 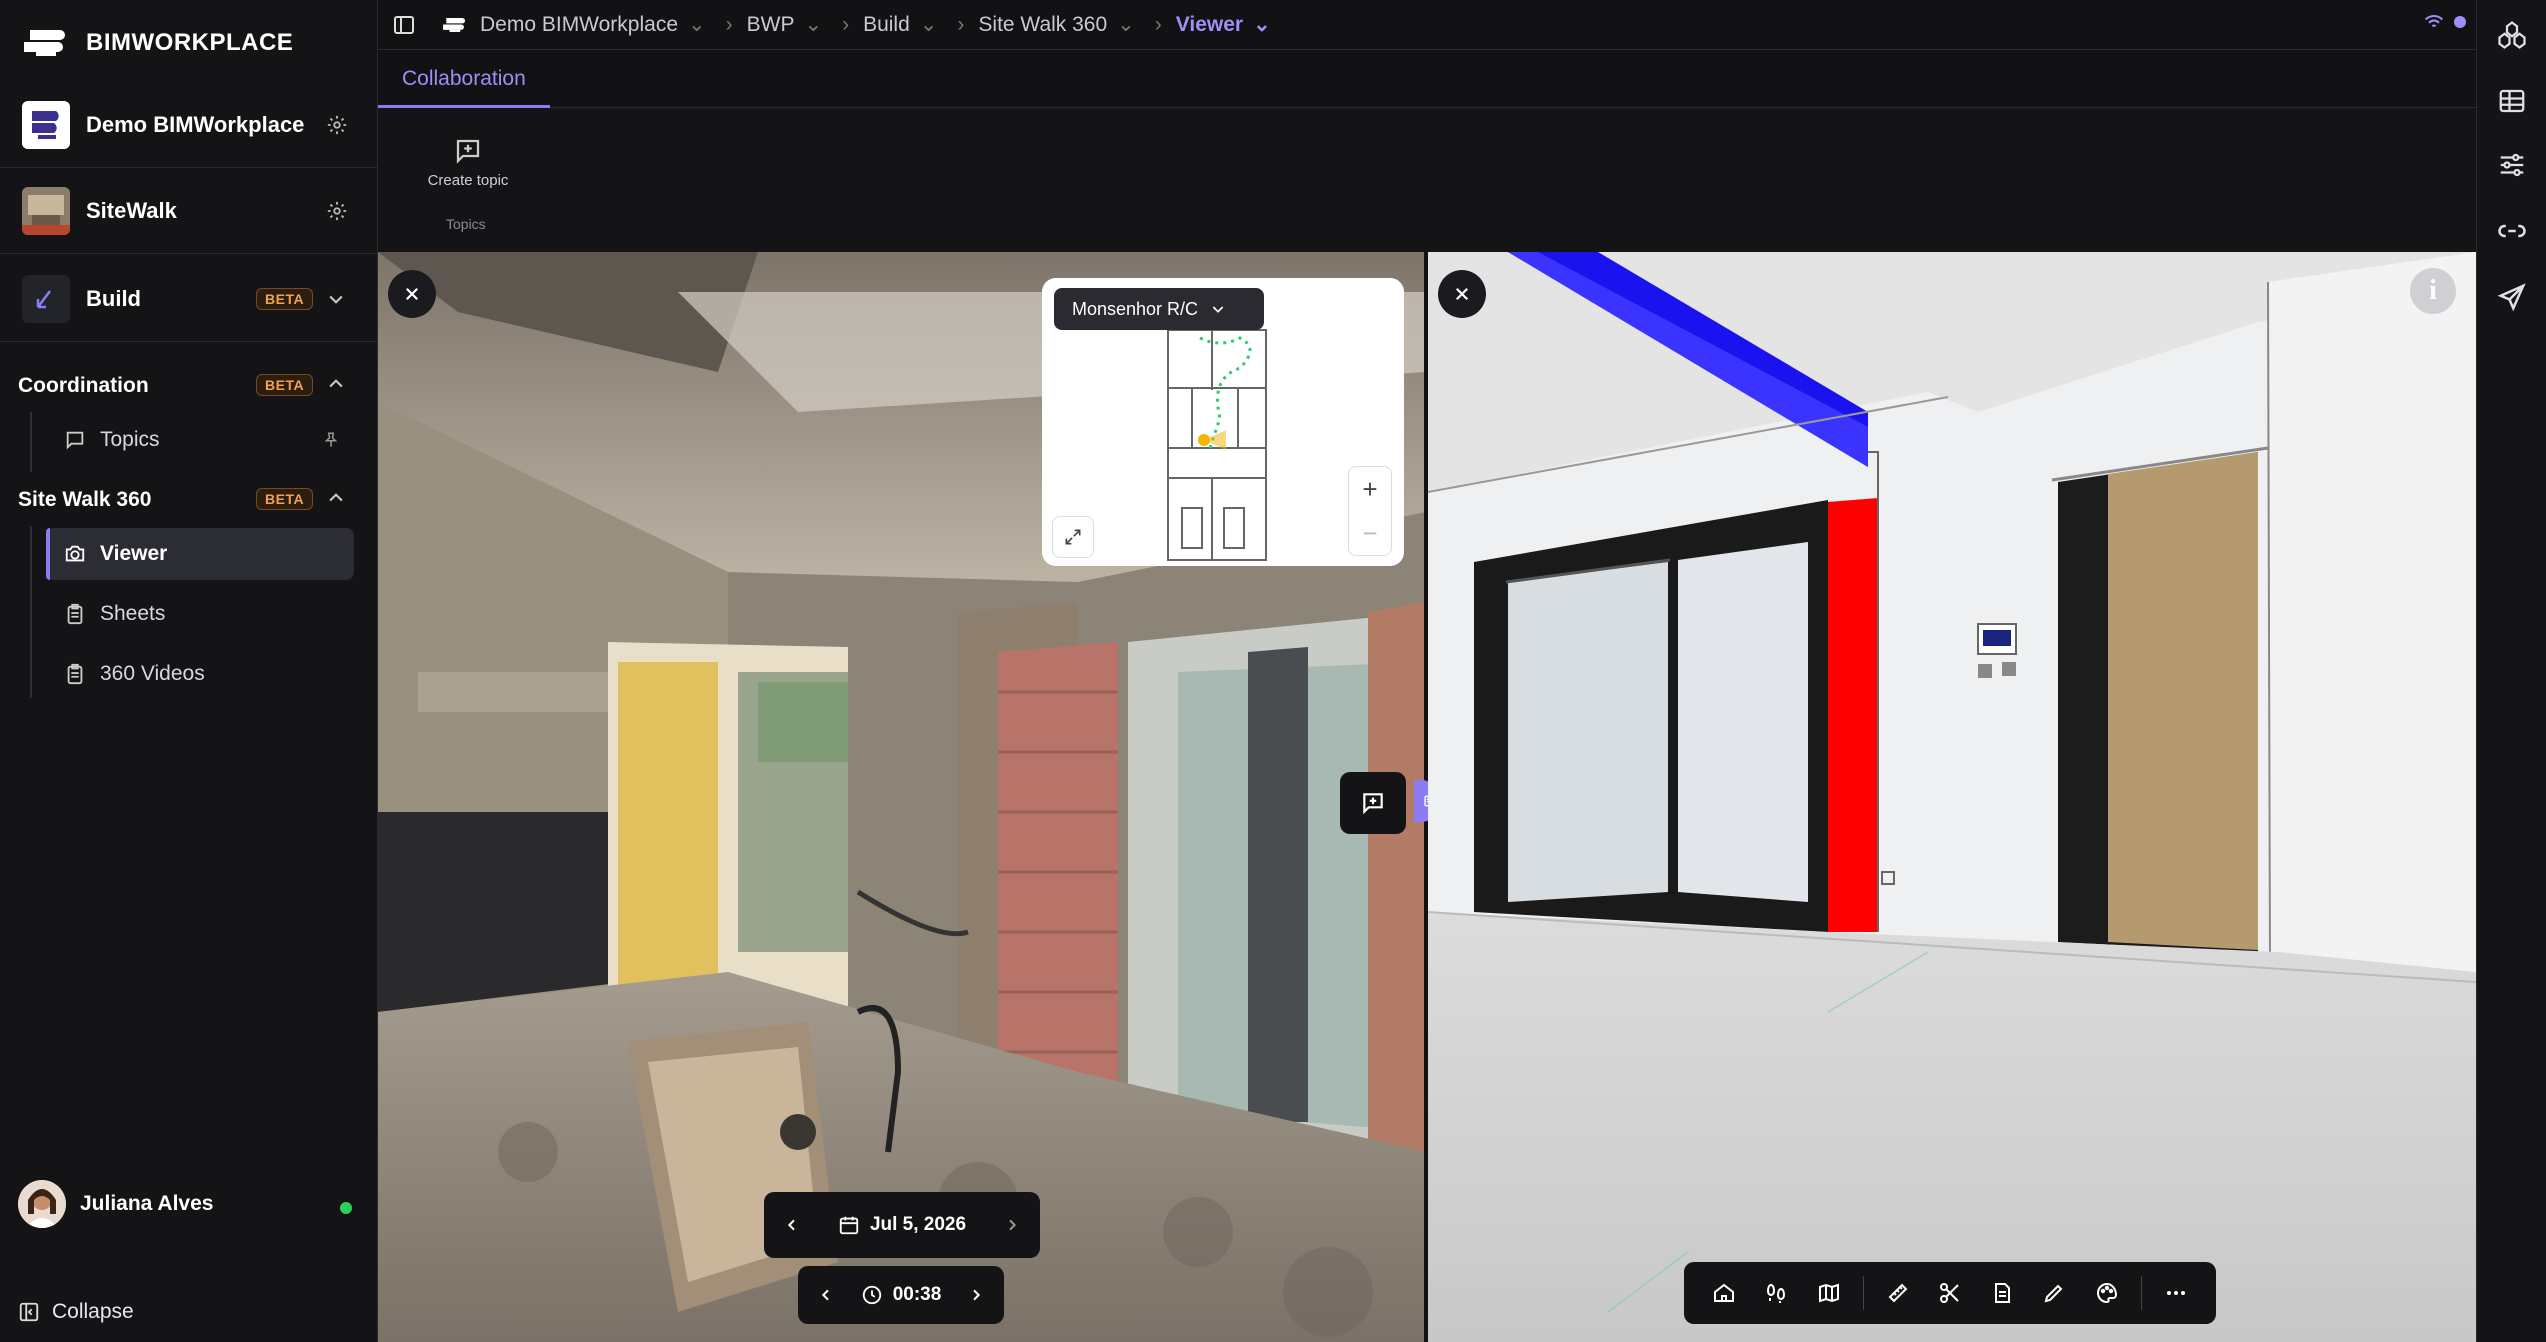 What do you see at coordinates (404, 25) in the screenshot?
I see `sidebar-toggle-icon` at bounding box center [404, 25].